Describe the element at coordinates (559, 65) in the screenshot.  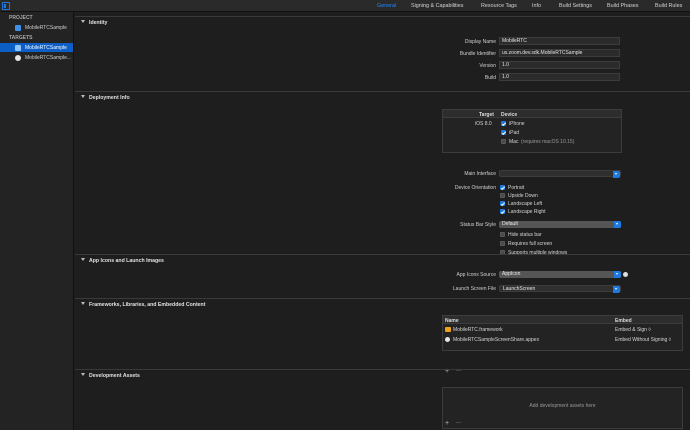
I see `version-field: 1.0` at that location.